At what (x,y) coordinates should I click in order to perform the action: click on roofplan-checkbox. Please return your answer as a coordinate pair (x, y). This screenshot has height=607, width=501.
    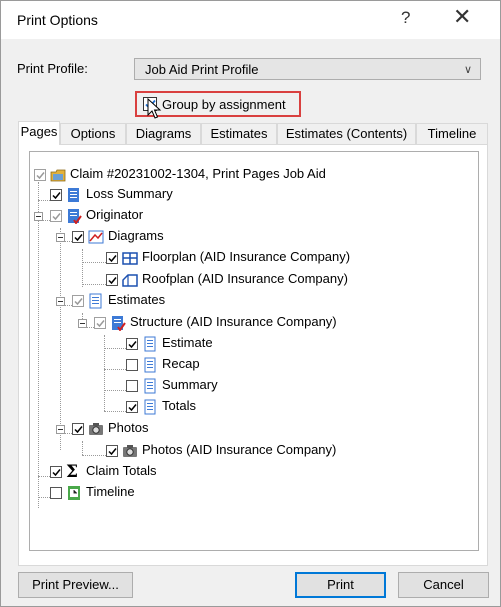
    Looking at the image, I should click on (112, 280).